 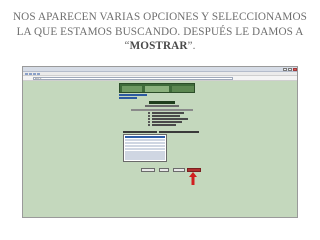 I want to click on close-icon, so click(x=294, y=69).